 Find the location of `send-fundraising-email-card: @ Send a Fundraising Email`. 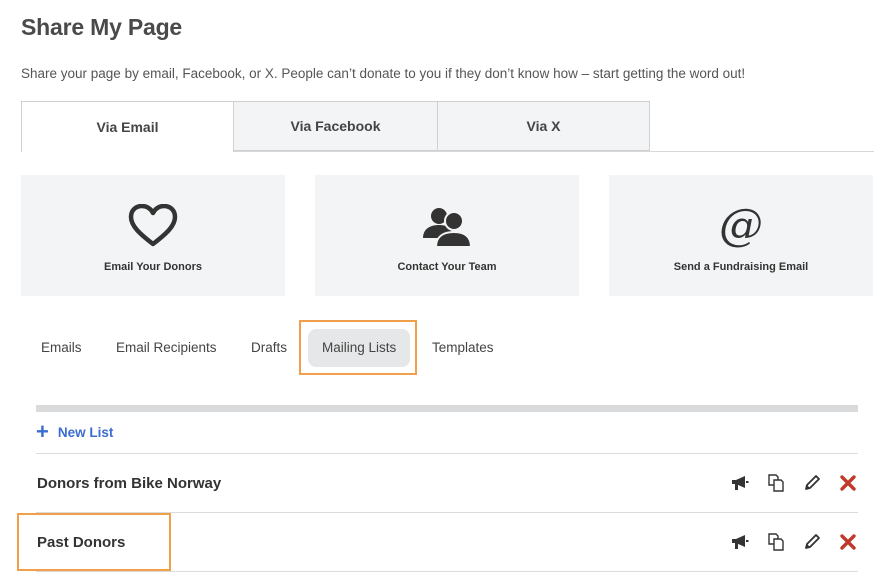

send-fundraising-email-card: @ Send a Fundraising Email is located at coordinates (741, 235).